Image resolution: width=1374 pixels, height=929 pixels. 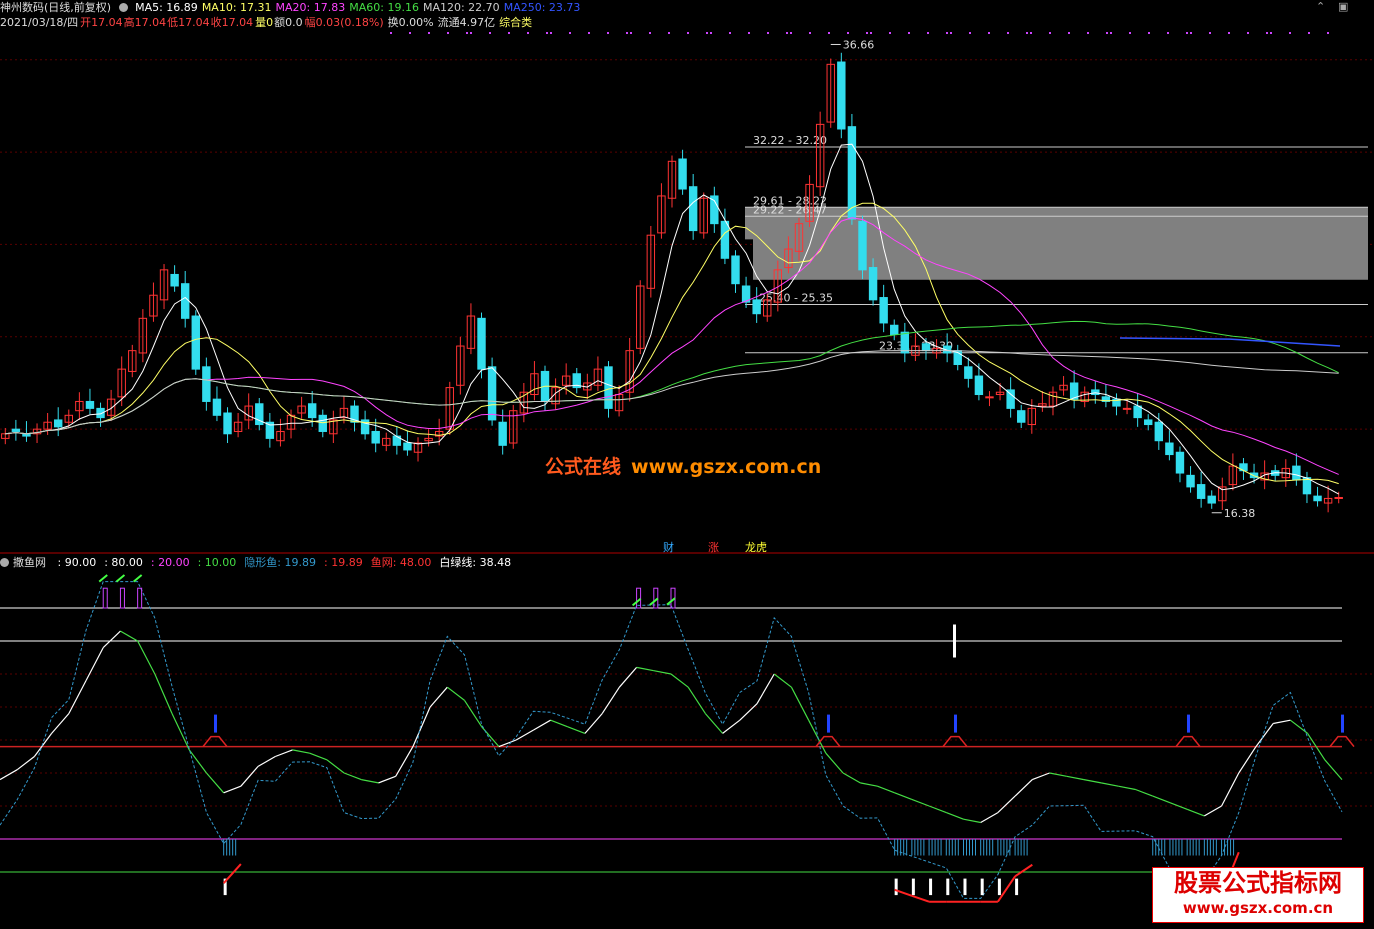 I want to click on high-label: 高17.04, so click(x=145, y=22).